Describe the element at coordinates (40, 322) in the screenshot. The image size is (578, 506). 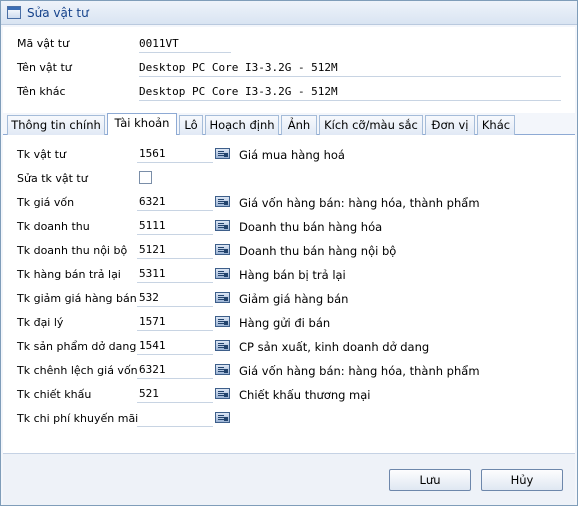
I see `agent-account-label: Tk đại lý` at that location.